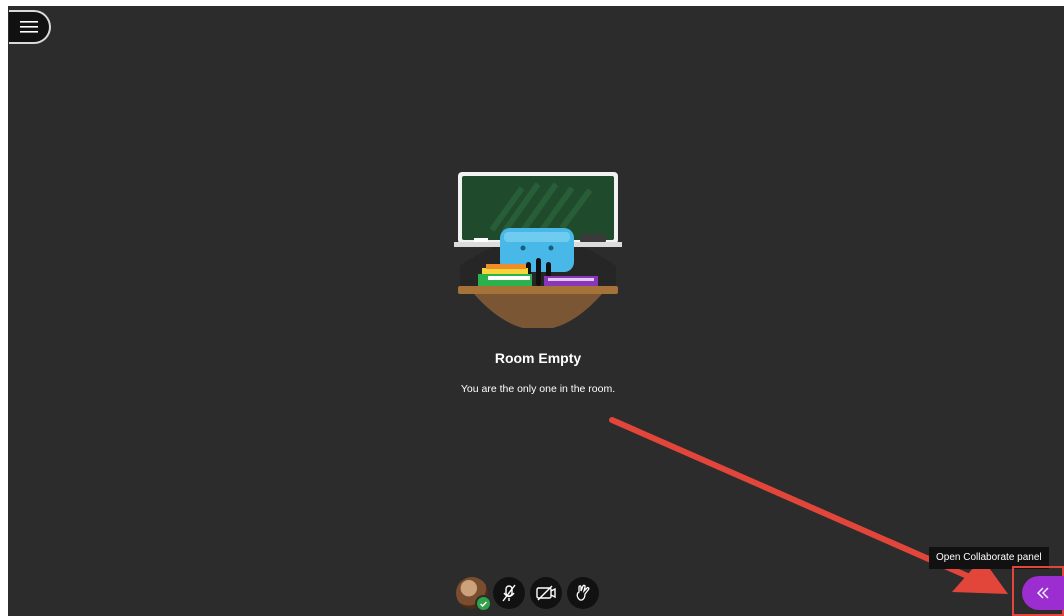  I want to click on raise-hand-button, so click(583, 593).